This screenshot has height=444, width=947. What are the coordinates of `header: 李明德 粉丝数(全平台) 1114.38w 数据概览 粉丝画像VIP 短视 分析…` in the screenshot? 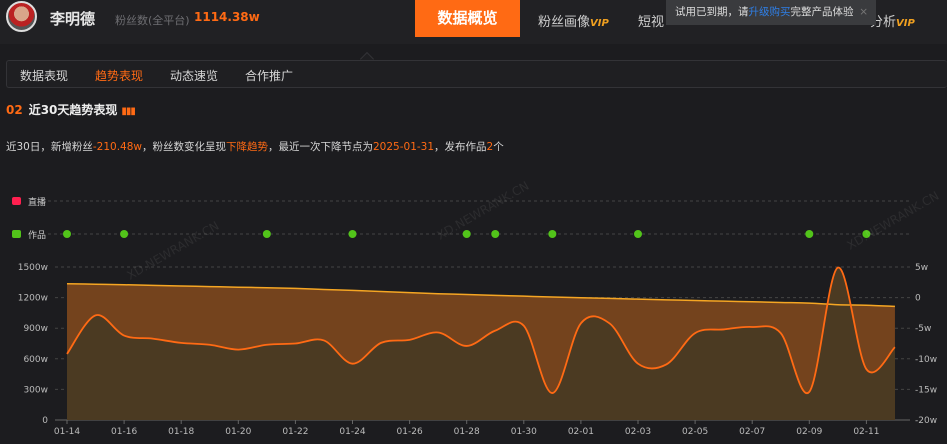 It's located at (473, 22).